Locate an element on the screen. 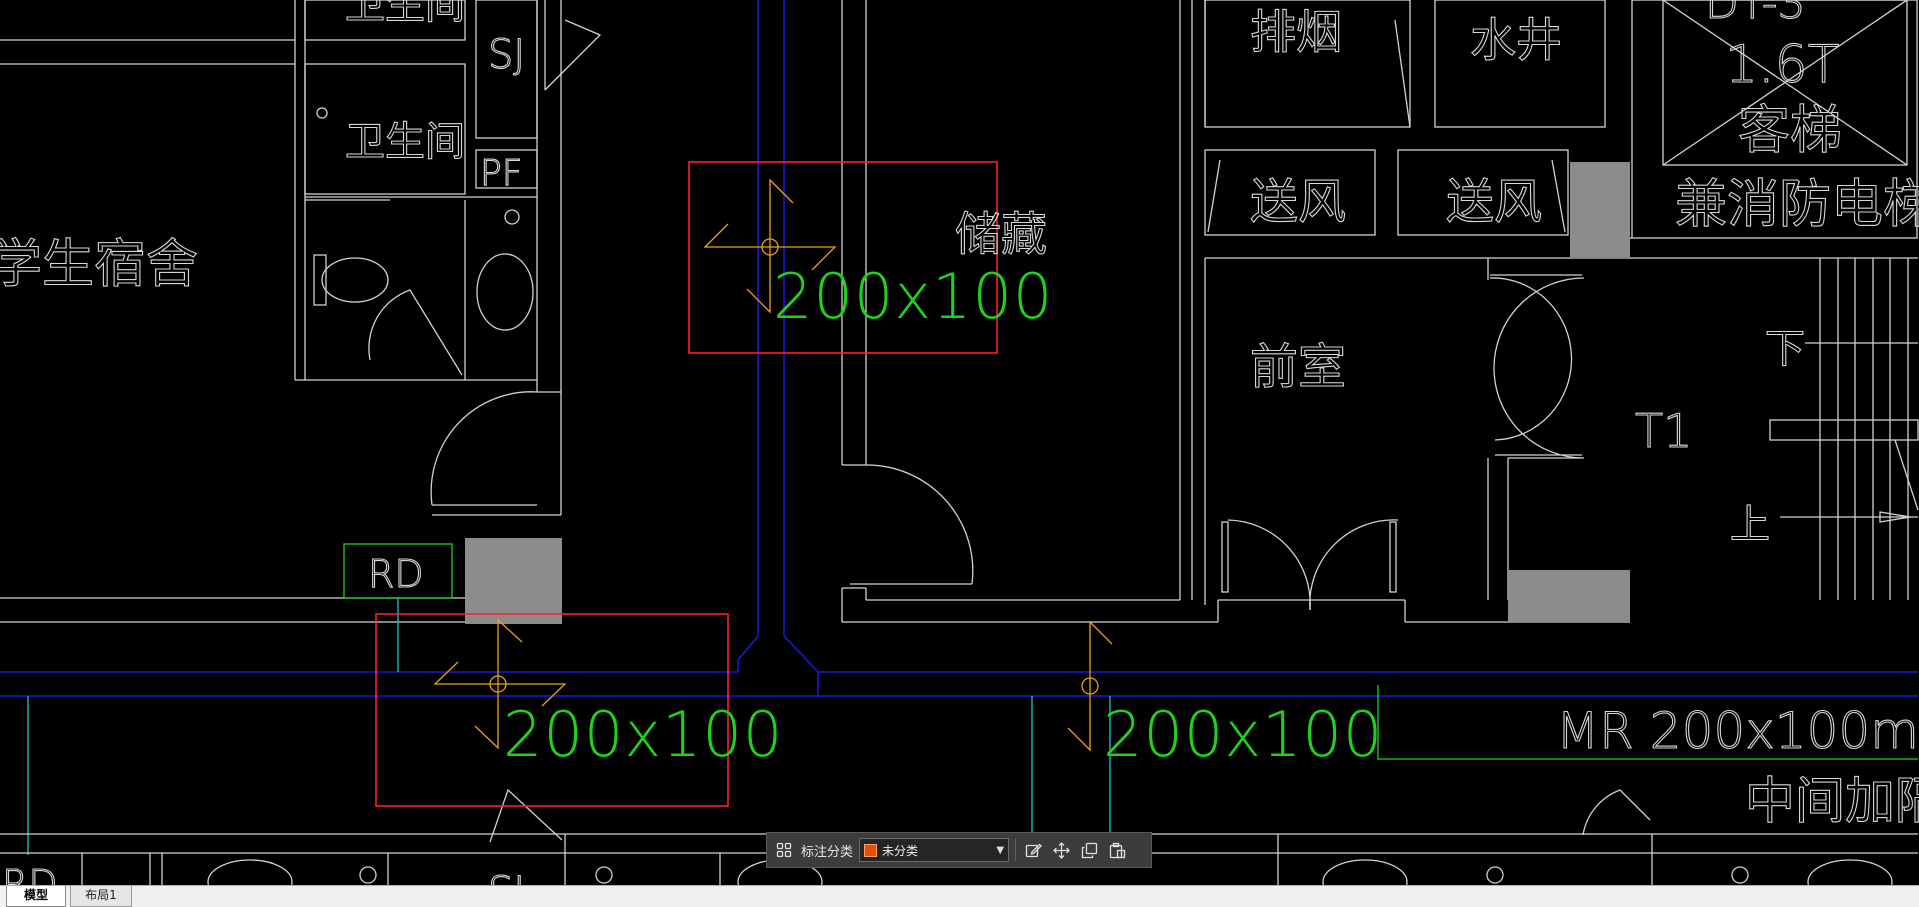 This screenshot has height=907, width=1919. room-label-toilet-top: 卫生间 is located at coordinates (405, 14).